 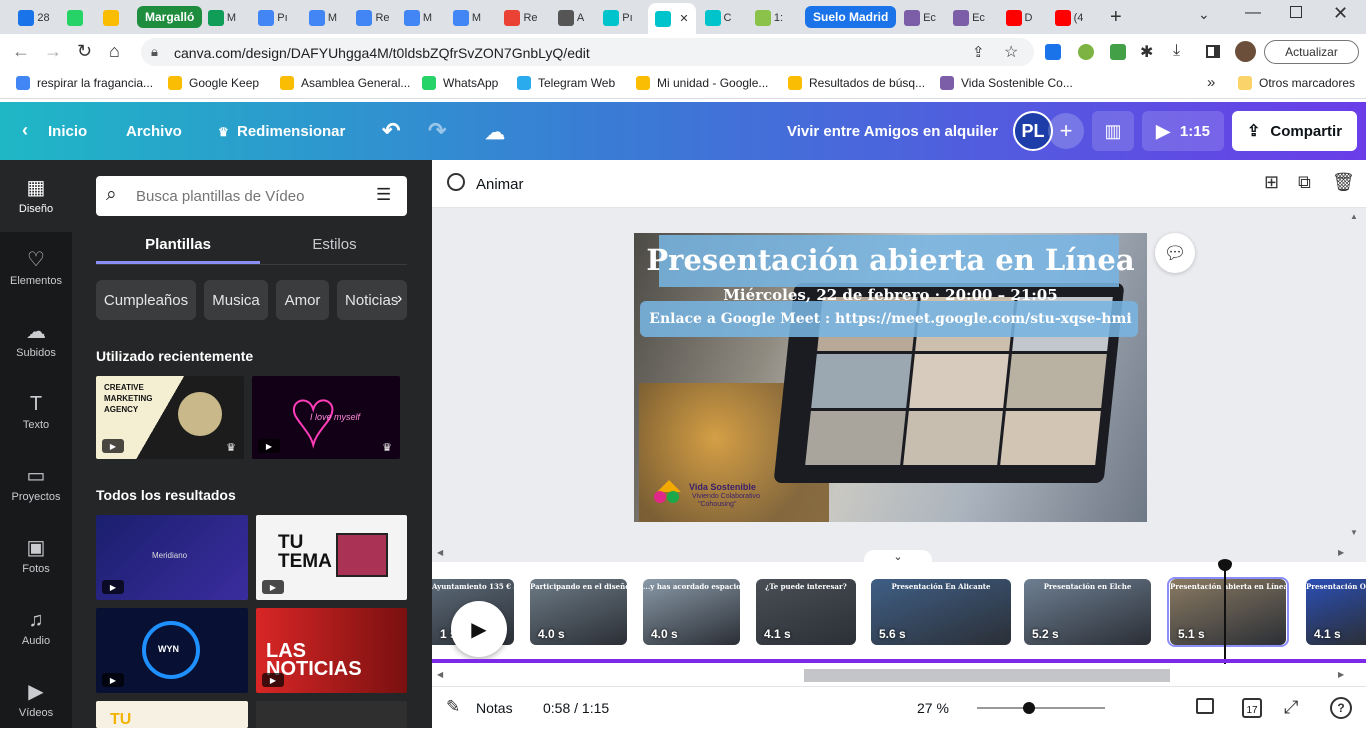 What do you see at coordinates (36, 268) in the screenshot?
I see `rail-item: ♡ Elementos` at bounding box center [36, 268].